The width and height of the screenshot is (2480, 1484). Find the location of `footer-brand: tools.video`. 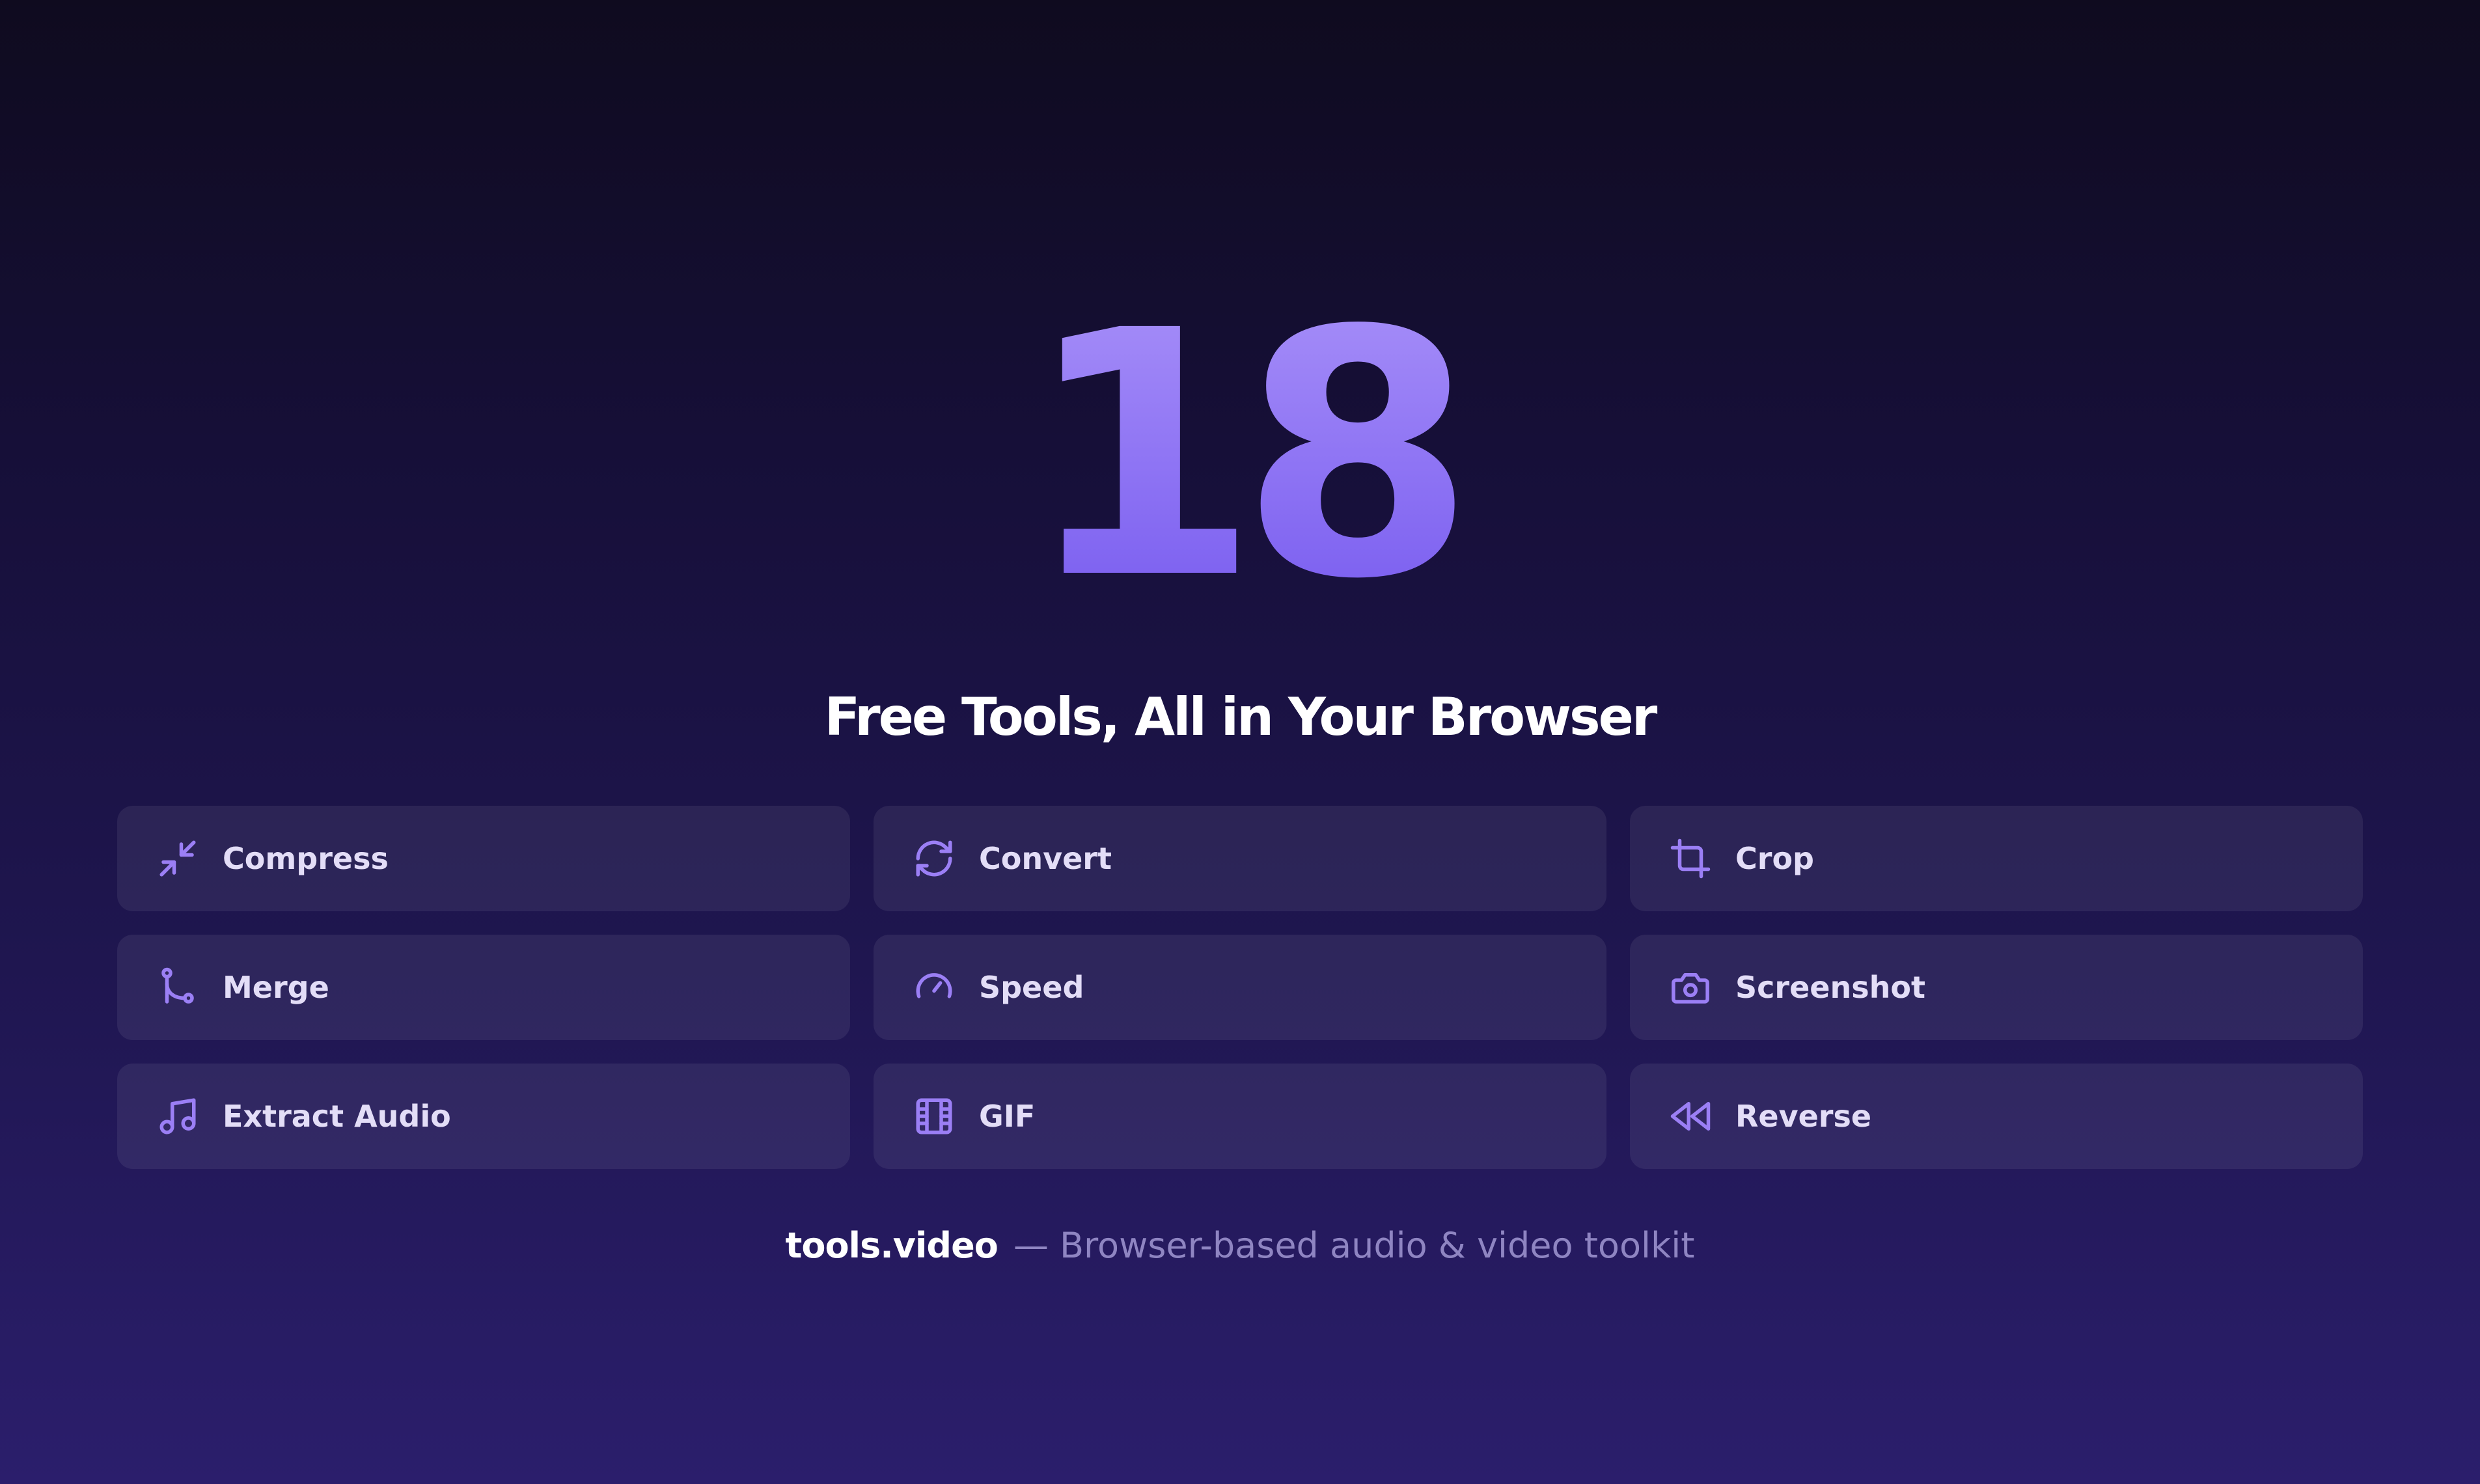

footer-brand: tools.video is located at coordinates (892, 1245).